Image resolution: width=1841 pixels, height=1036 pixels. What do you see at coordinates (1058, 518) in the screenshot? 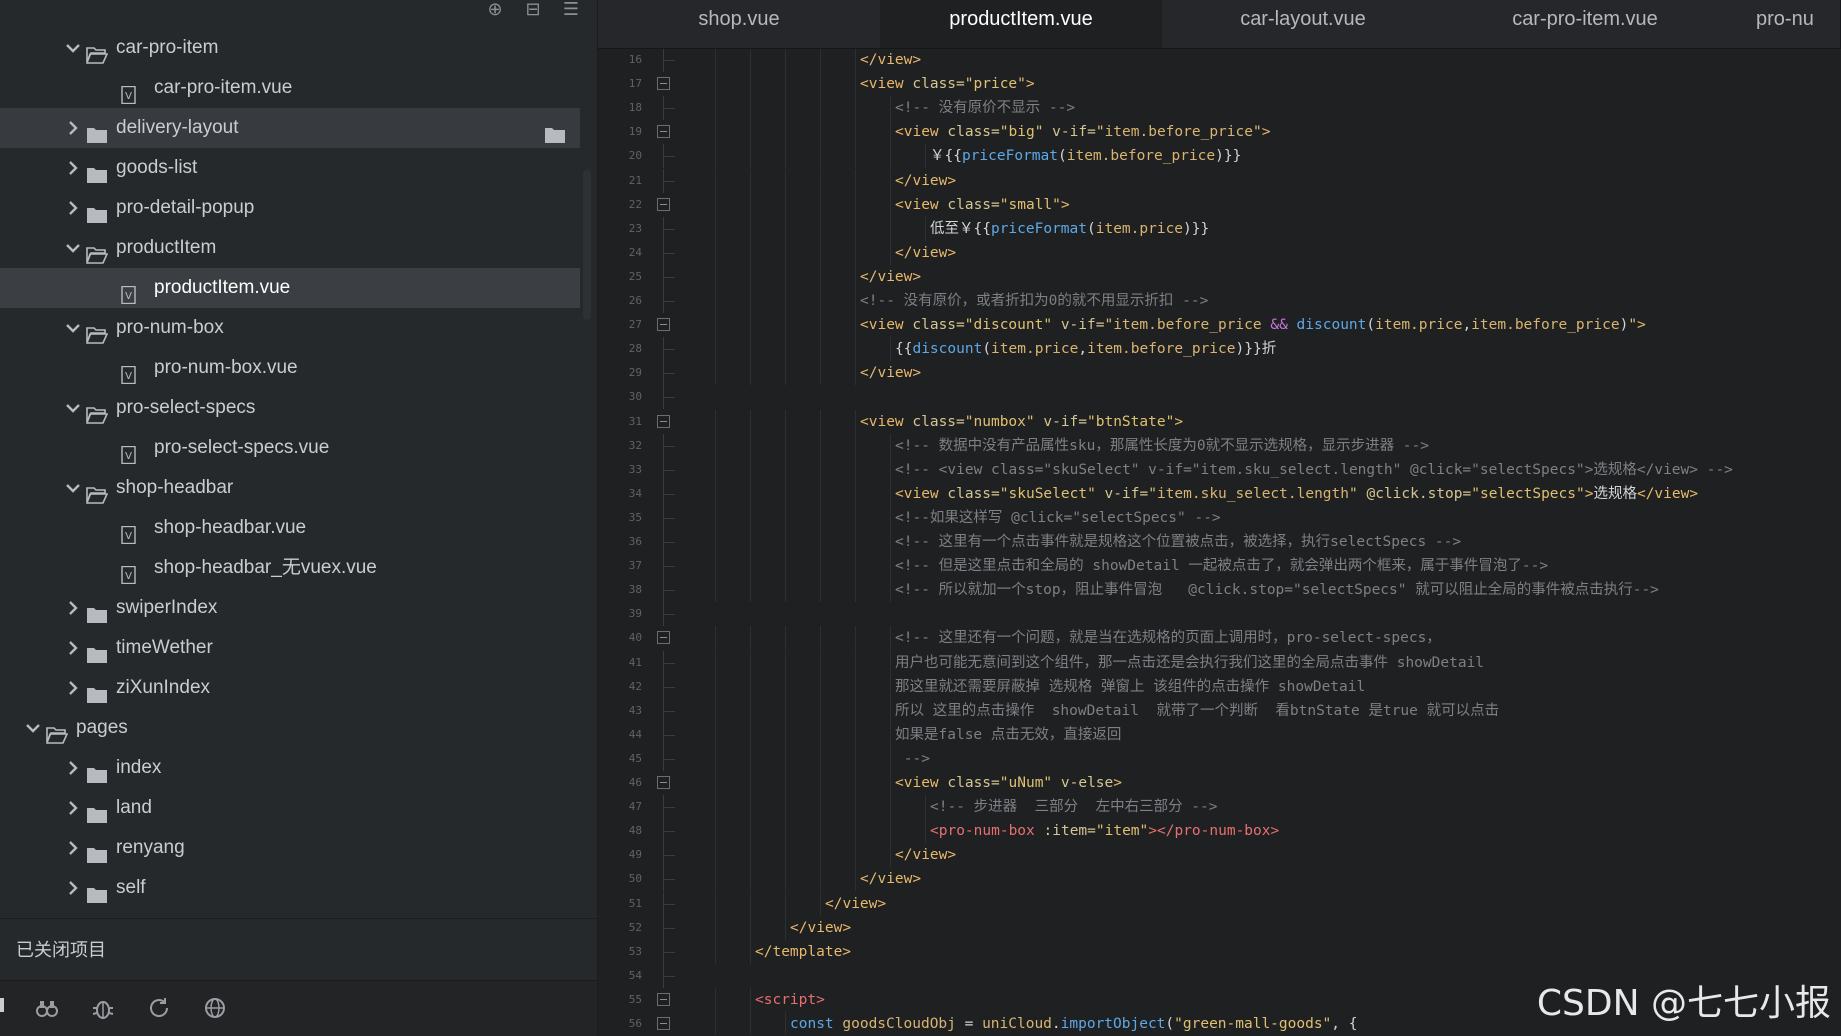
I see `code-content: <!--如果这样写 @click="selectSpecs" -->` at bounding box center [1058, 518].